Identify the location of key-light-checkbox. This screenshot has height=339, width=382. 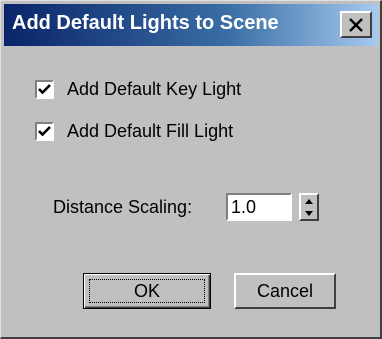
(44, 89).